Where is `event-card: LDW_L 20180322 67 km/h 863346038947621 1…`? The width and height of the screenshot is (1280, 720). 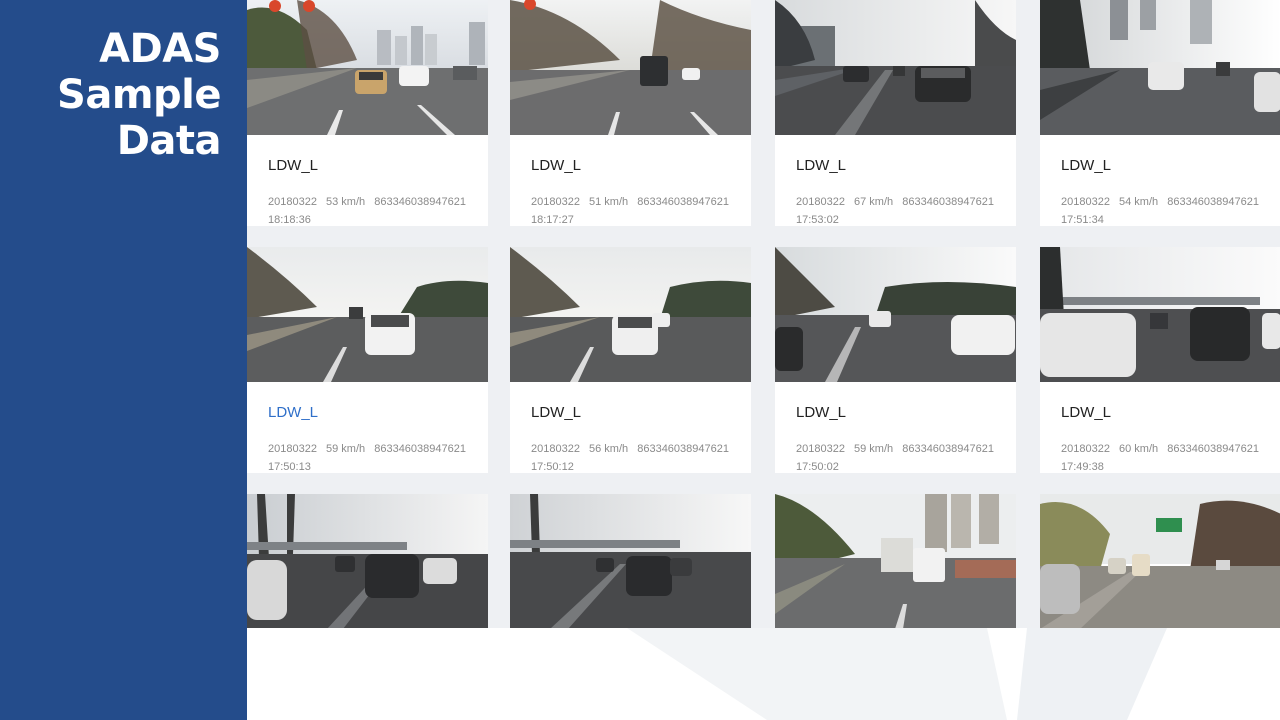
event-card: LDW_L 20180322 67 km/h 863346038947621 1… is located at coordinates (895, 113).